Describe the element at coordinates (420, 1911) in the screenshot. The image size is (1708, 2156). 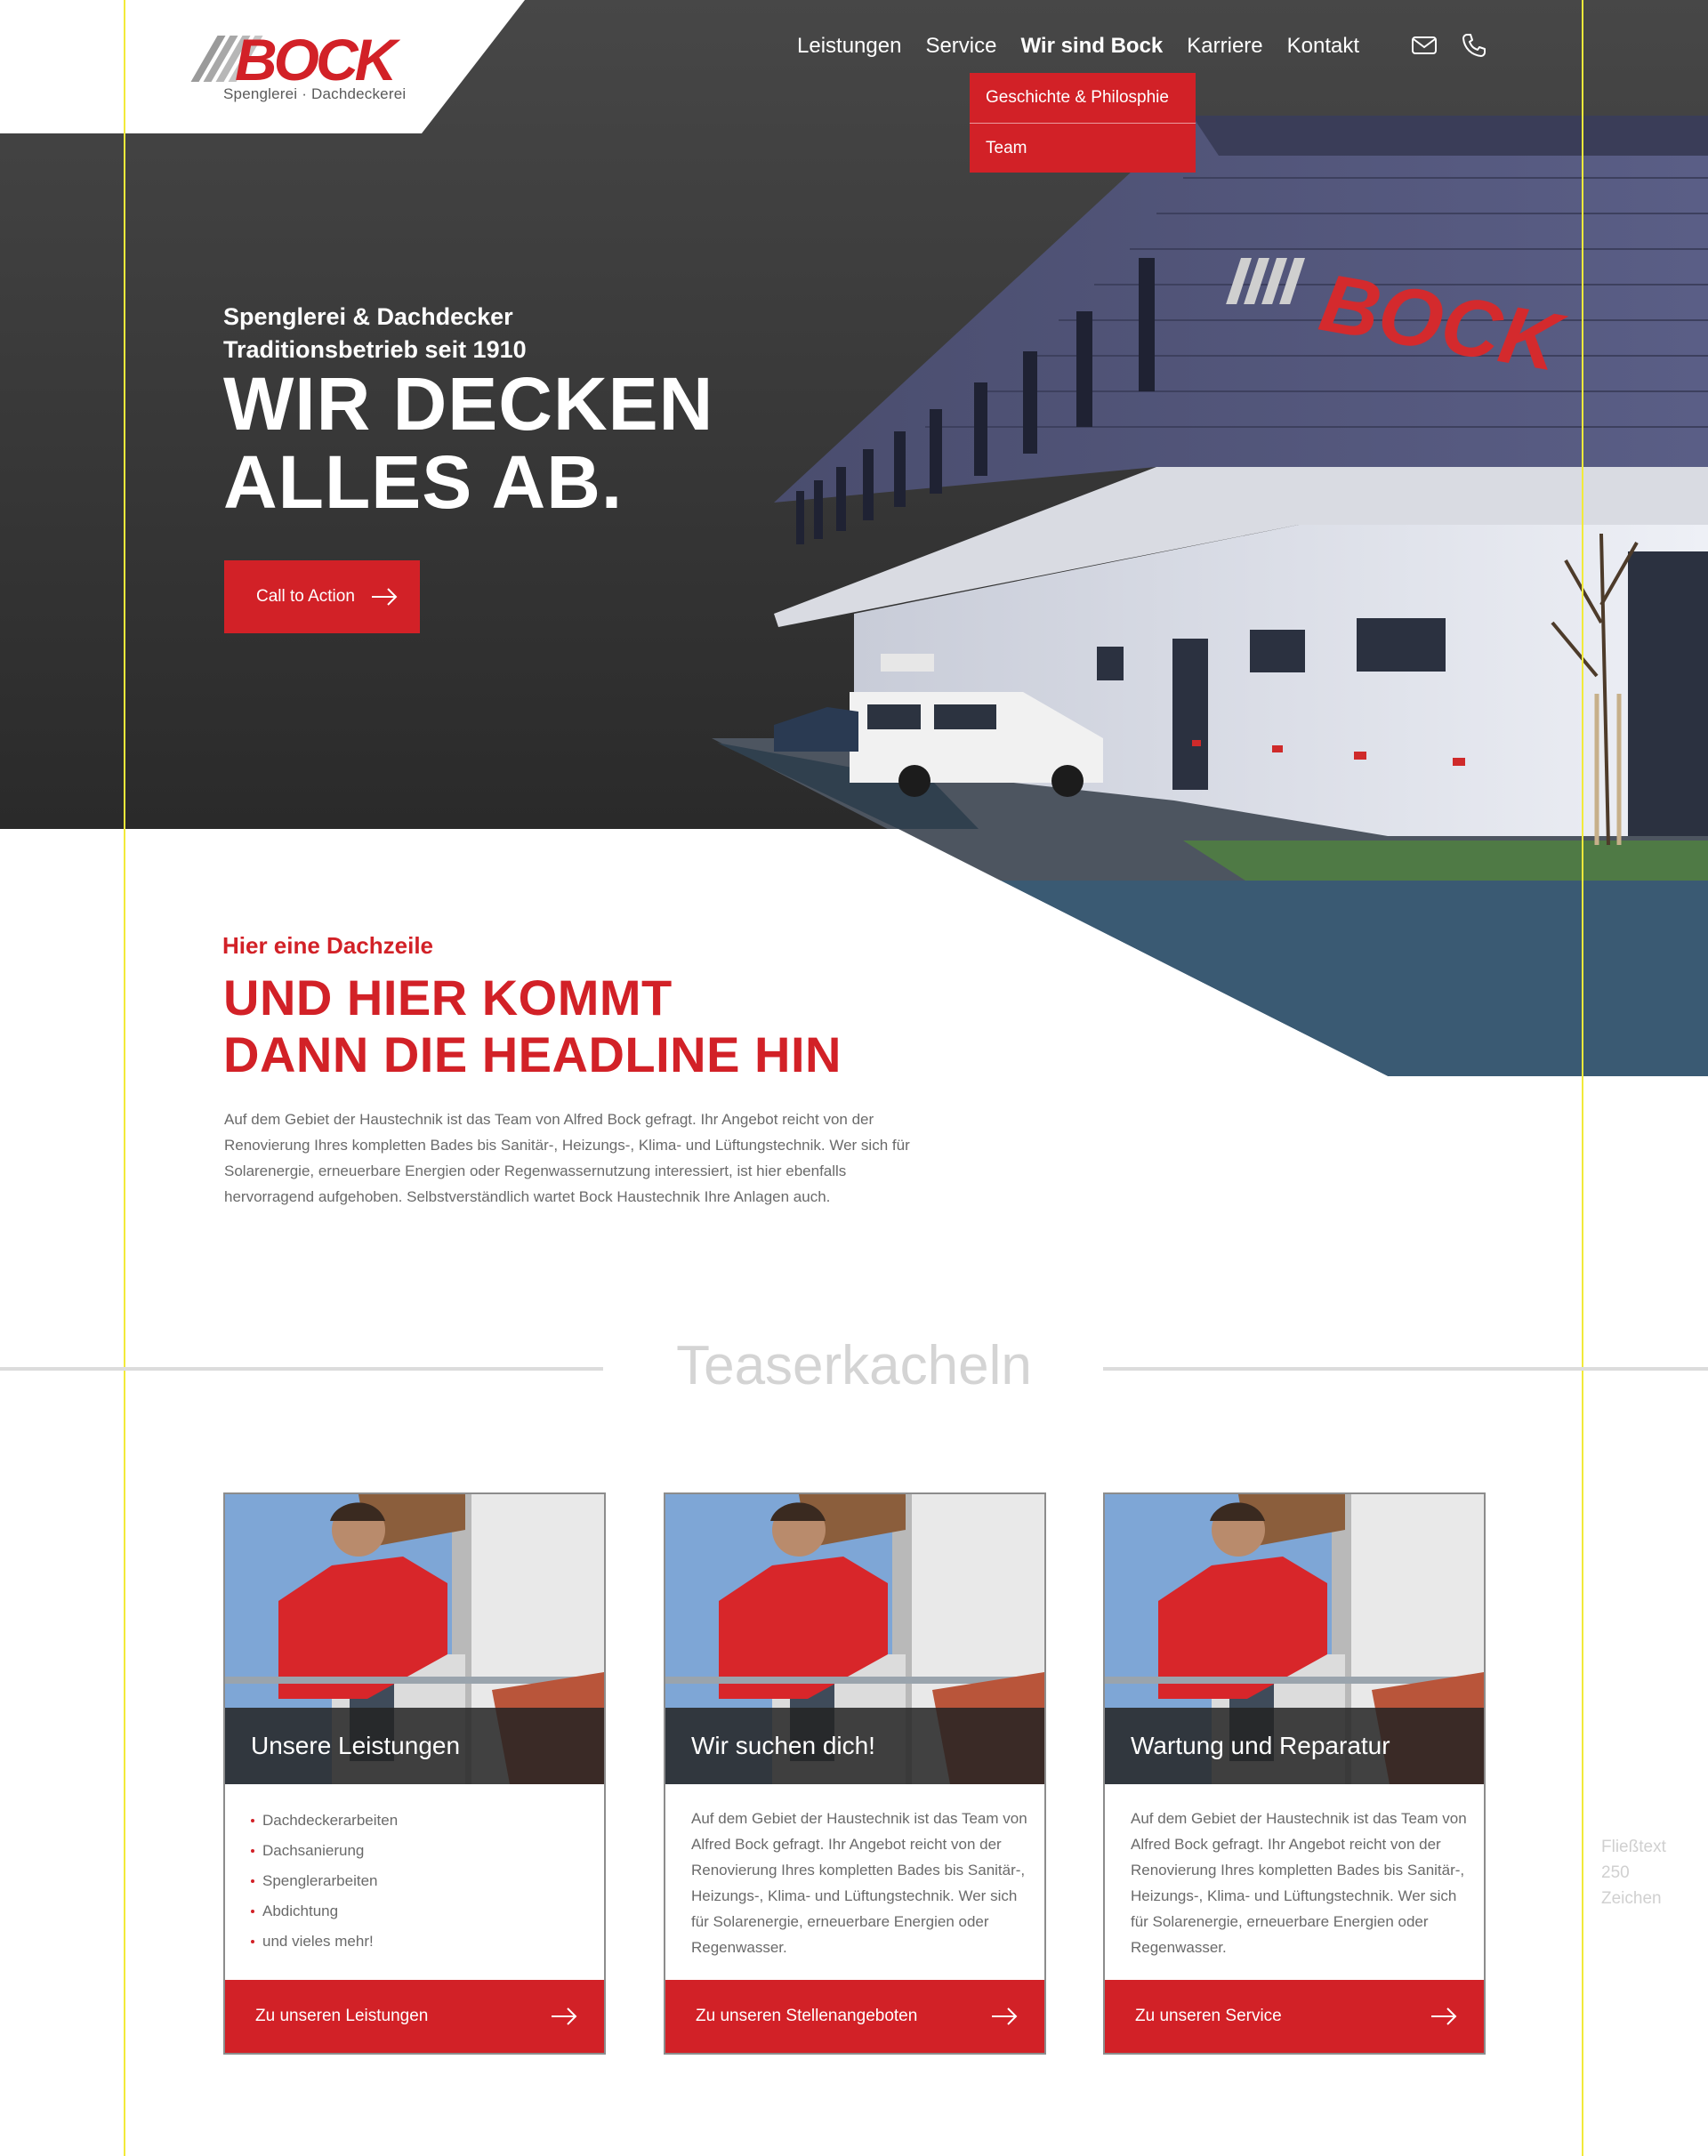
I see `list-item: Abdichtung` at that location.